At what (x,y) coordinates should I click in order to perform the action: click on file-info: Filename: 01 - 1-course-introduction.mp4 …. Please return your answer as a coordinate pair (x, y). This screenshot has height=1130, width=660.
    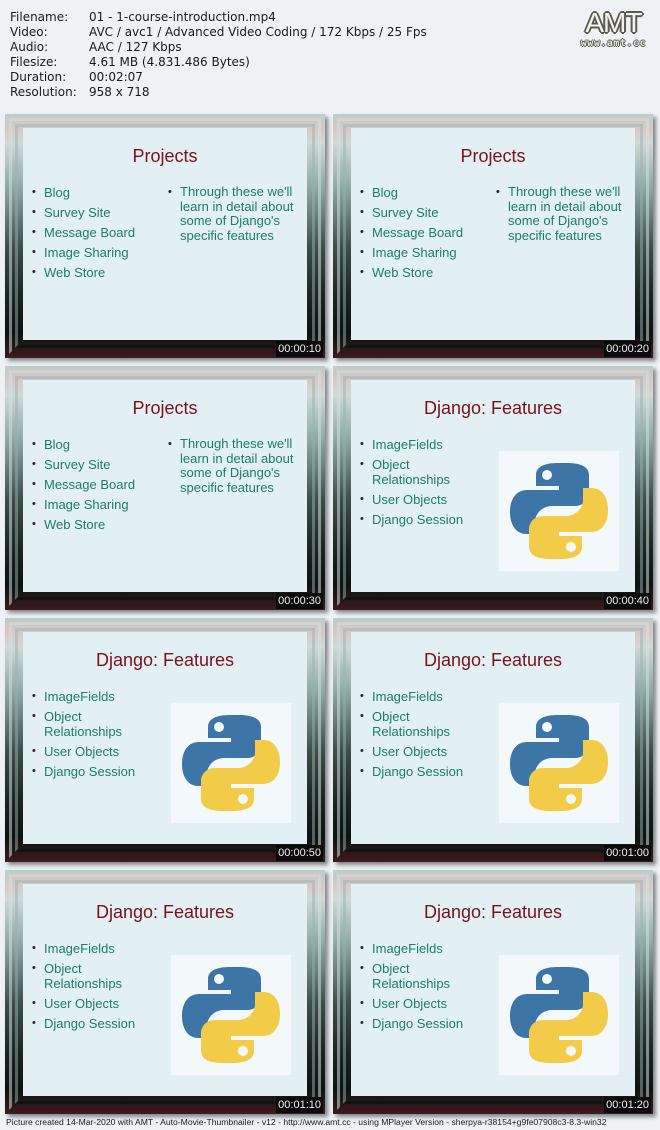
    Looking at the image, I should click on (218, 55).